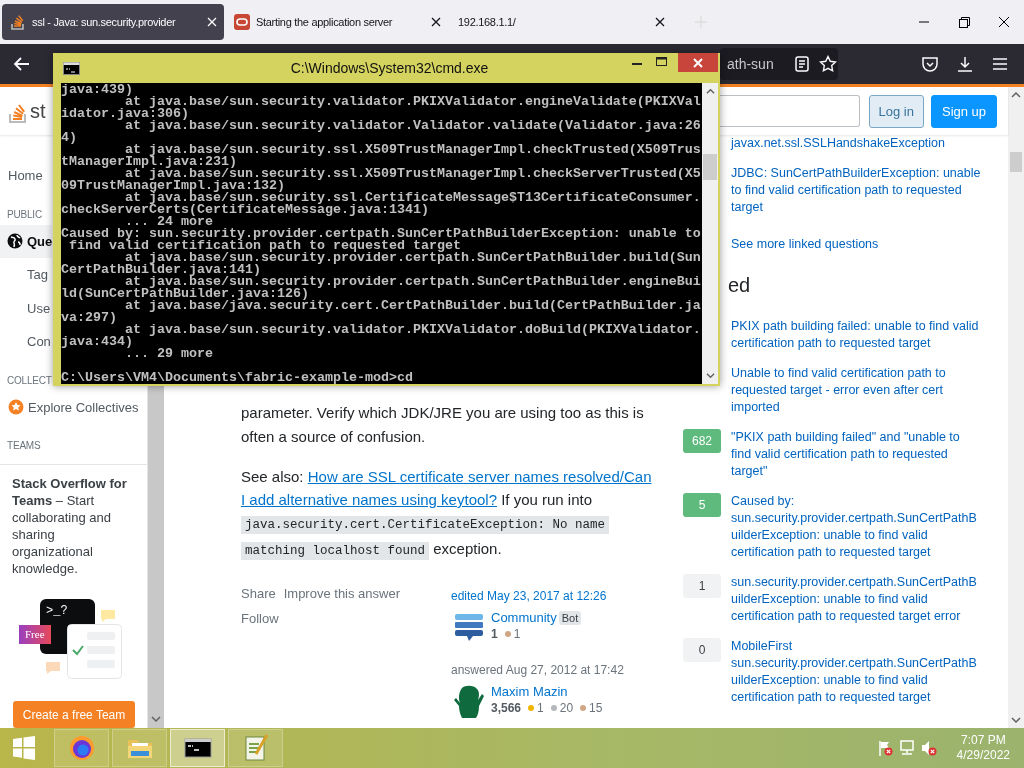  Describe the element at coordinates (156, 557) in the screenshot. I see `sidebar-scrollbar` at that location.